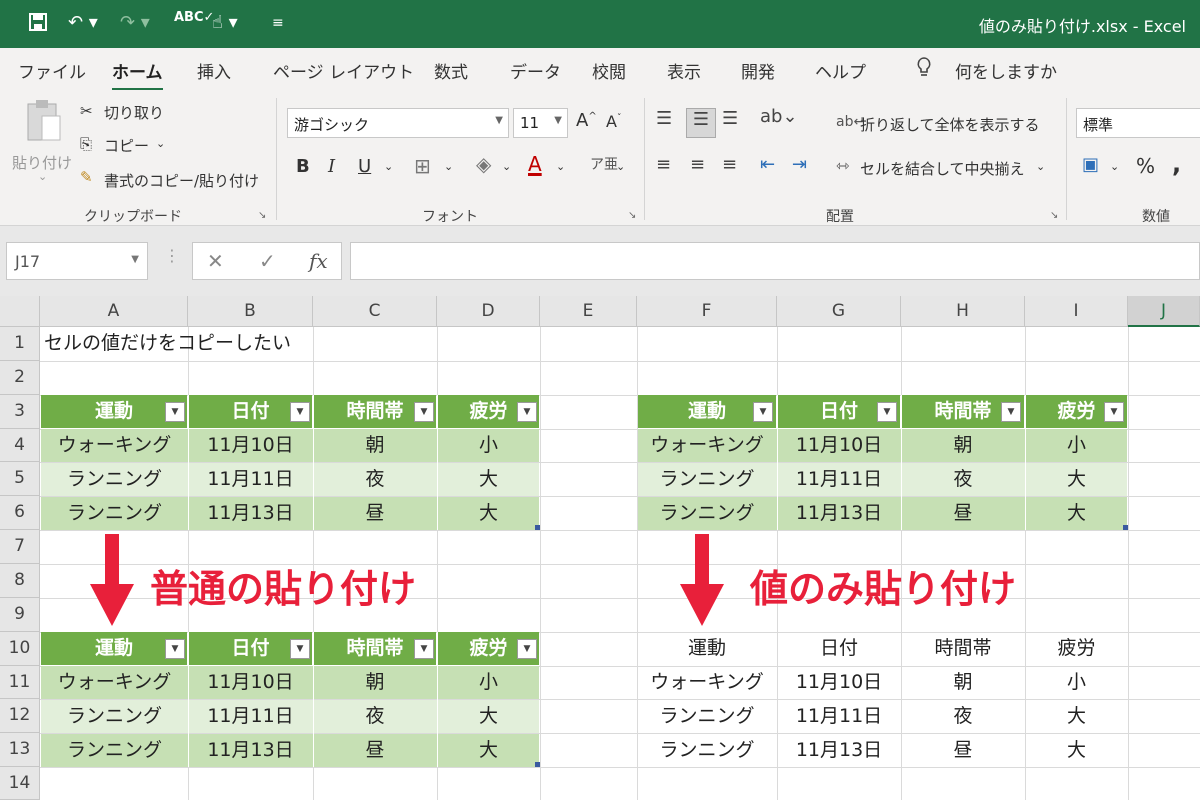 This screenshot has width=1200, height=800. What do you see at coordinates (20, 479) in the screenshot?
I see `row-header: 5` at bounding box center [20, 479].